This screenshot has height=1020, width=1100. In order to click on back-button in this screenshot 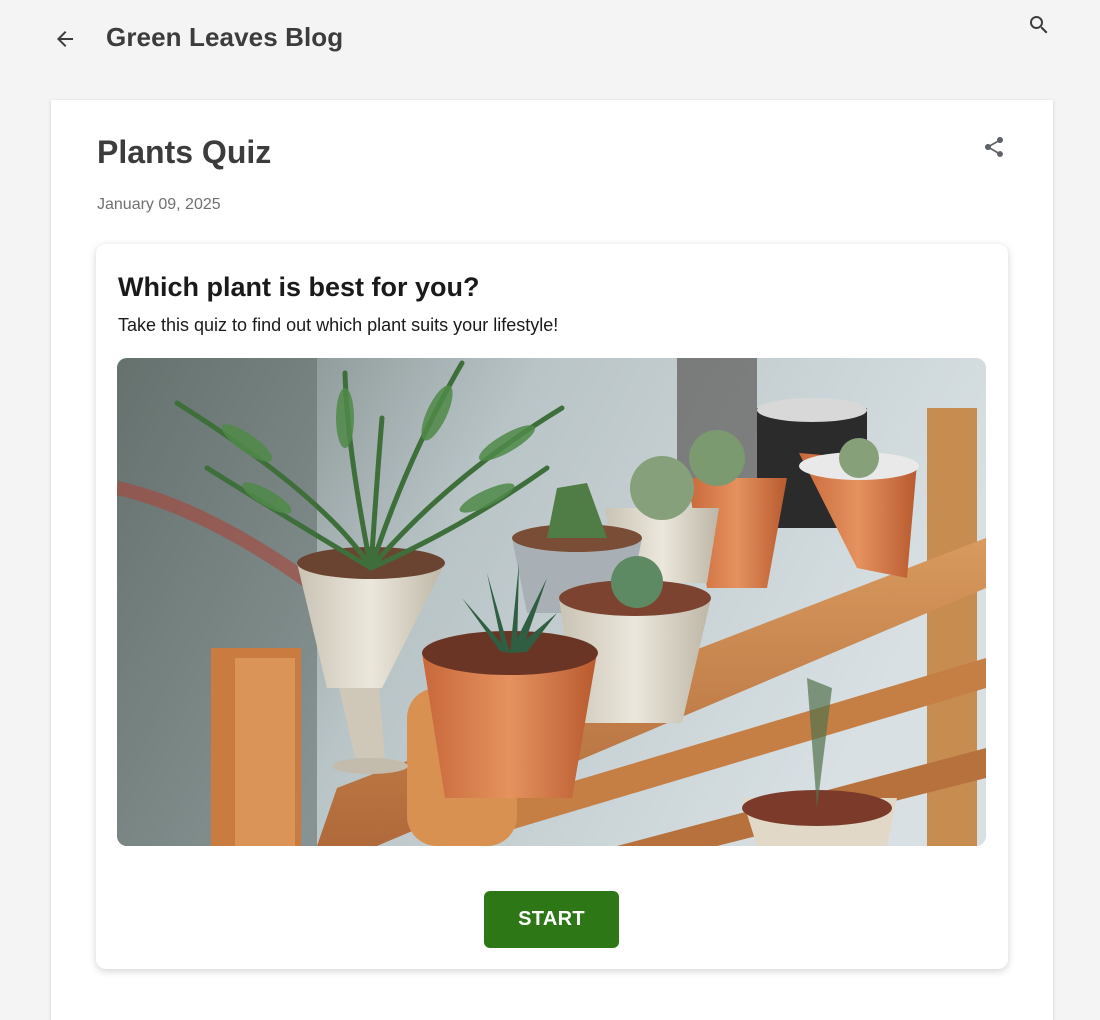, I will do `click(65, 39)`.